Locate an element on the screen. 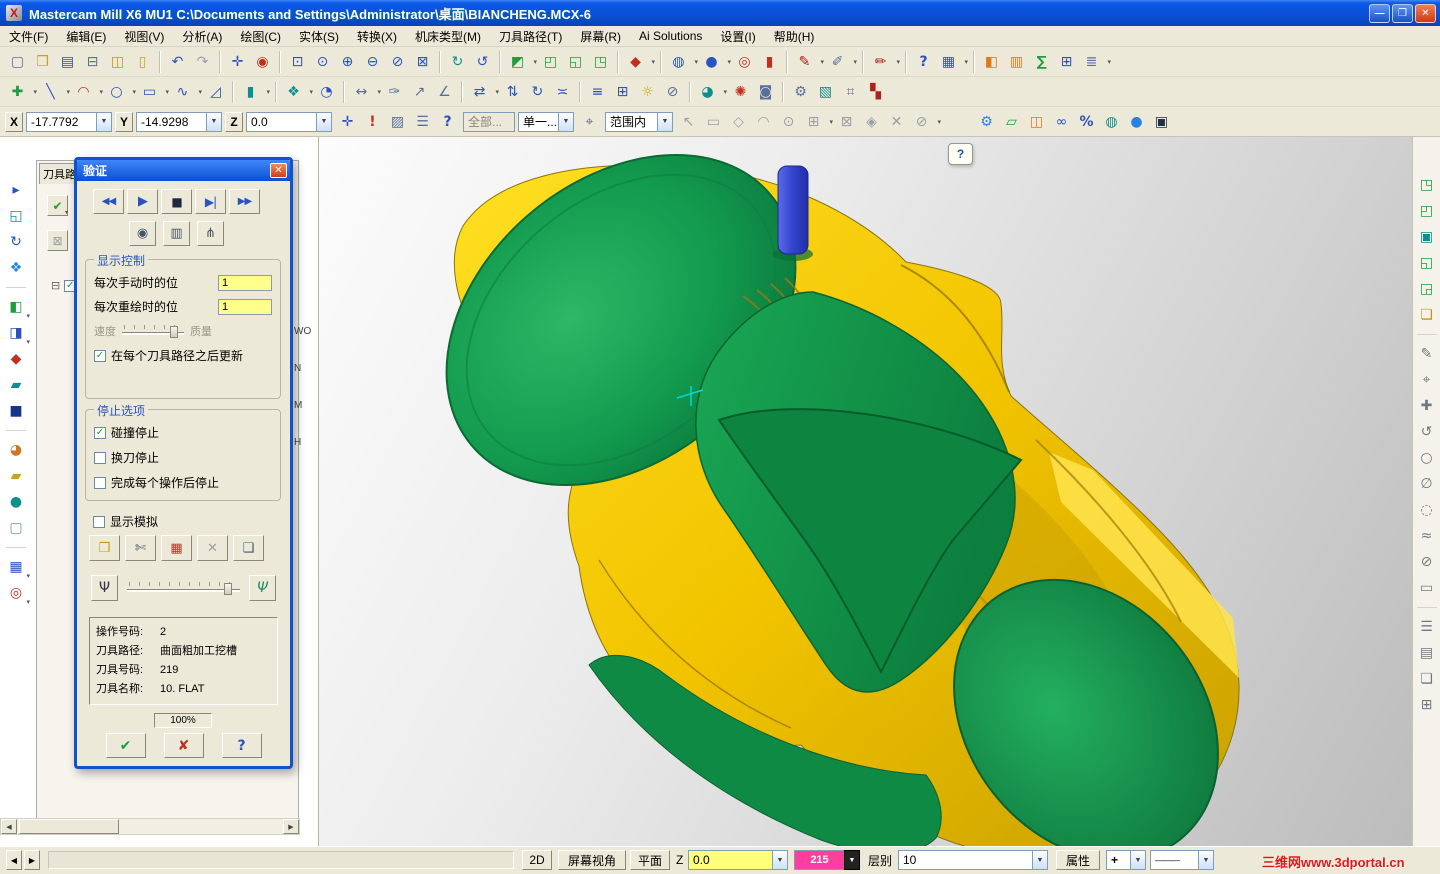 This screenshot has height=874, width=1440. stock-save-button: ❒ is located at coordinates (104, 548).